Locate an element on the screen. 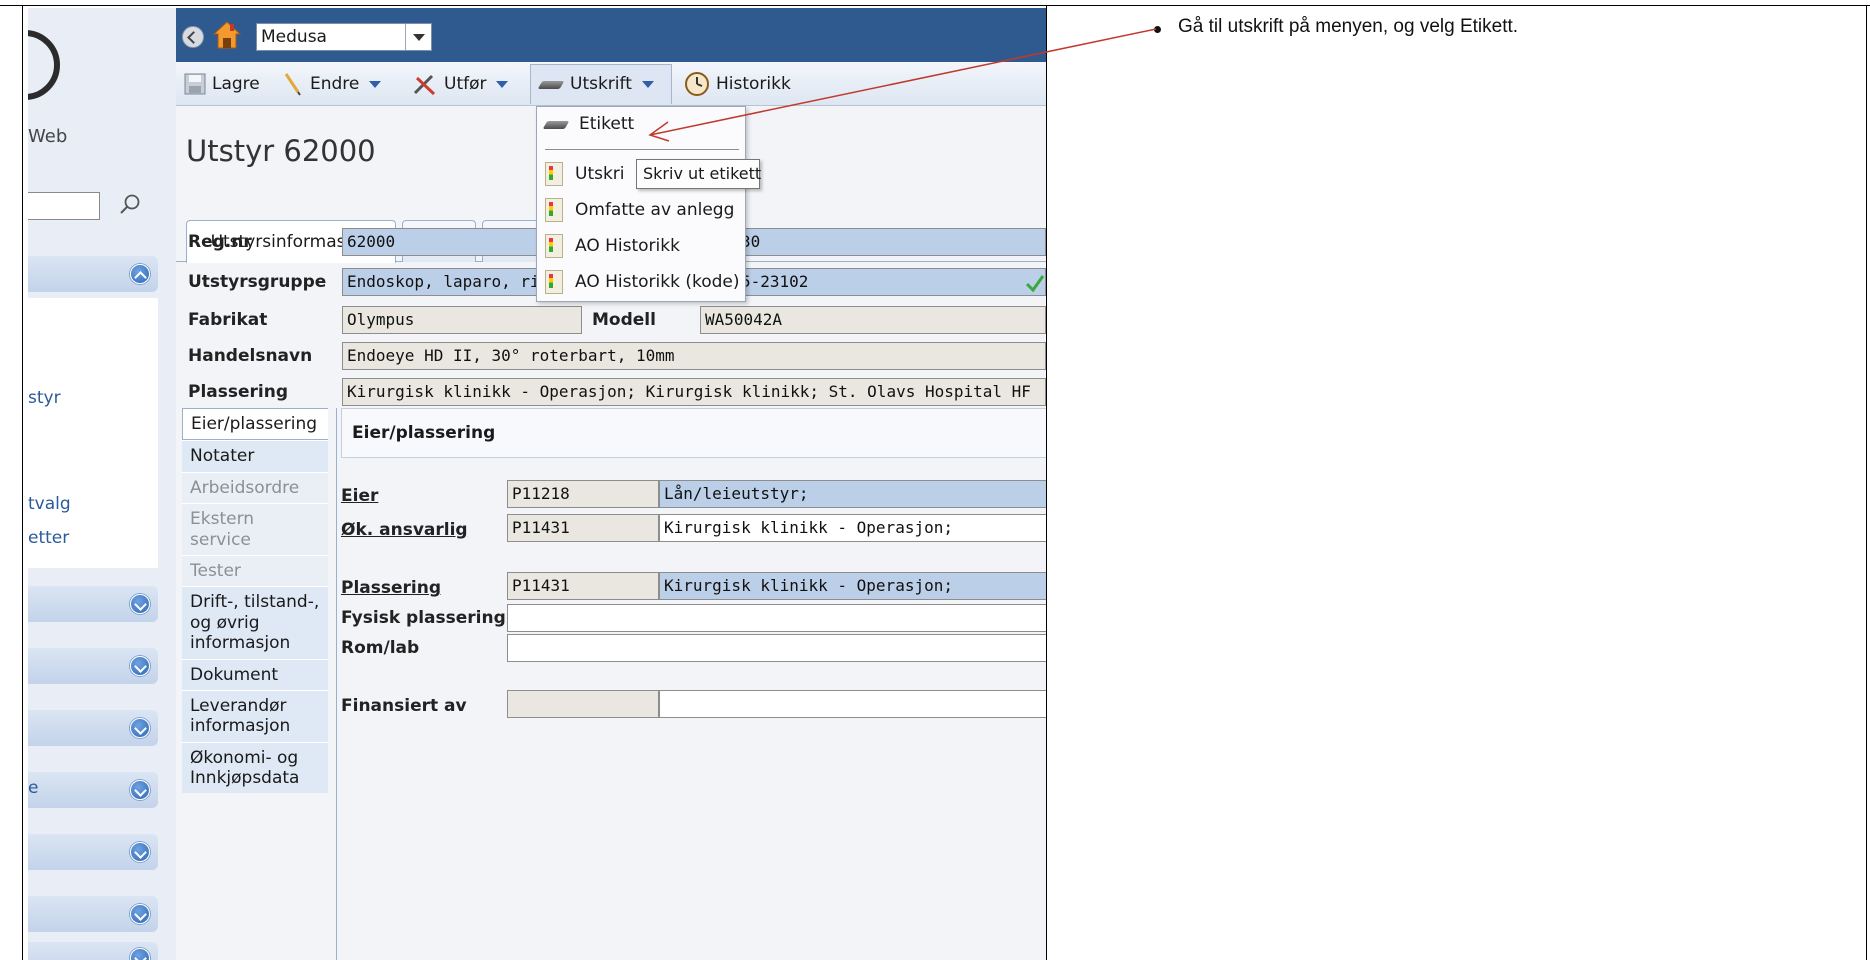 The height and width of the screenshot is (960, 1870). search-button is located at coordinates (130, 205).